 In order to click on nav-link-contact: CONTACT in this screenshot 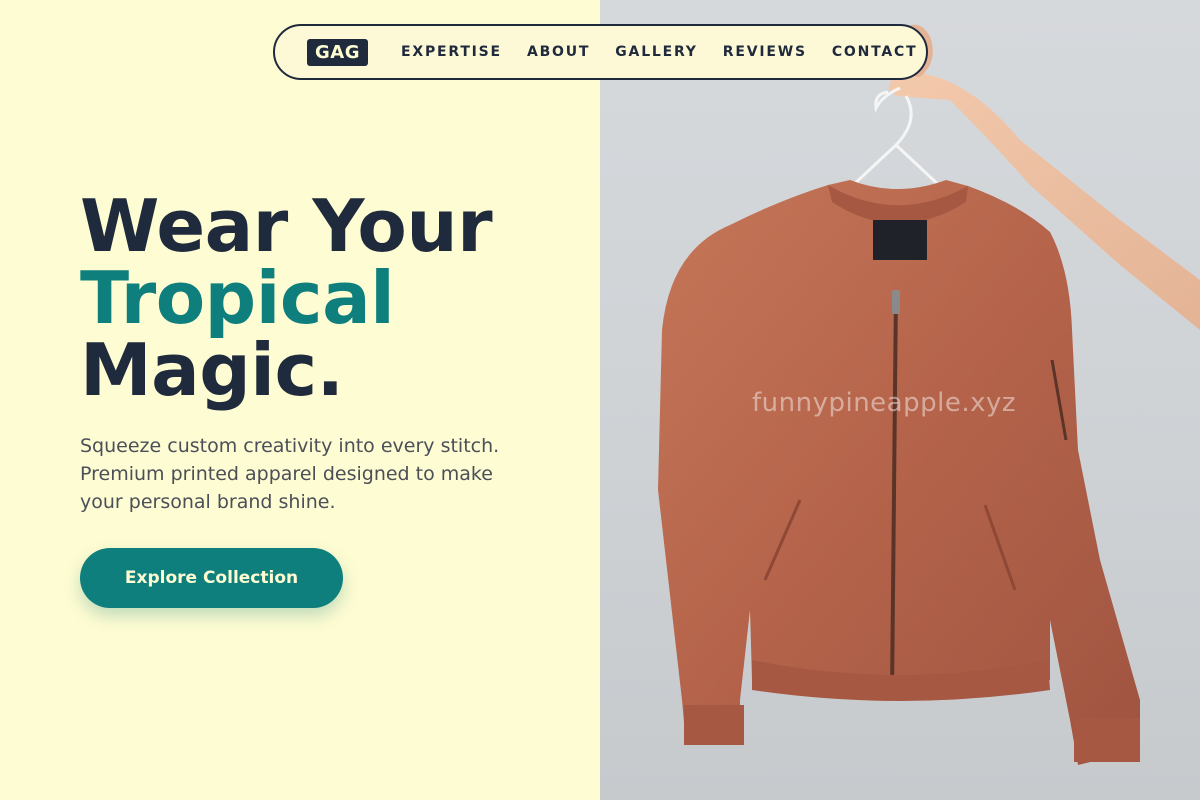, I will do `click(875, 52)`.